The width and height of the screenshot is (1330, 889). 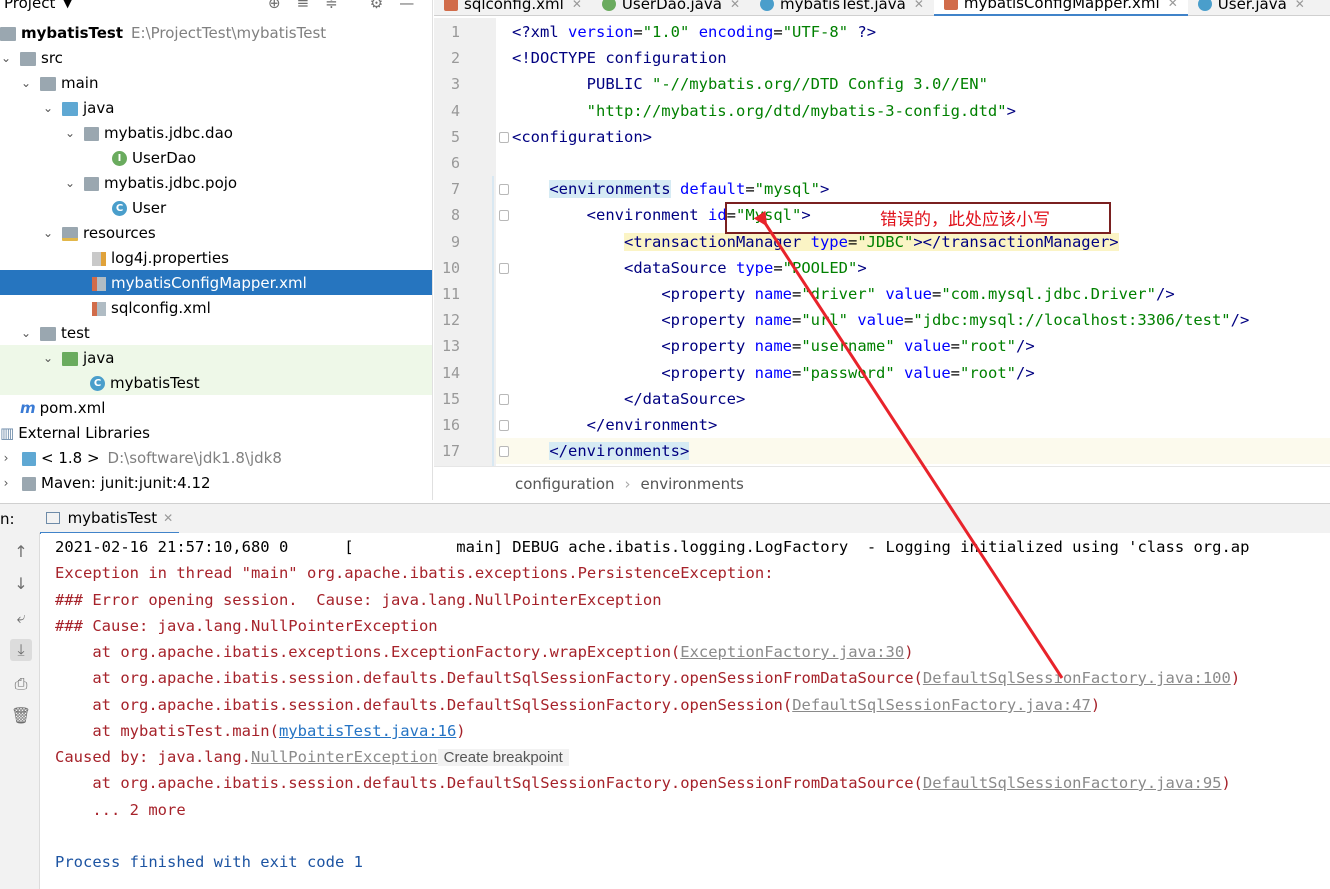 What do you see at coordinates (216, 382) in the screenshot?
I see `tree-item-mybatistest: C mybatisTest` at bounding box center [216, 382].